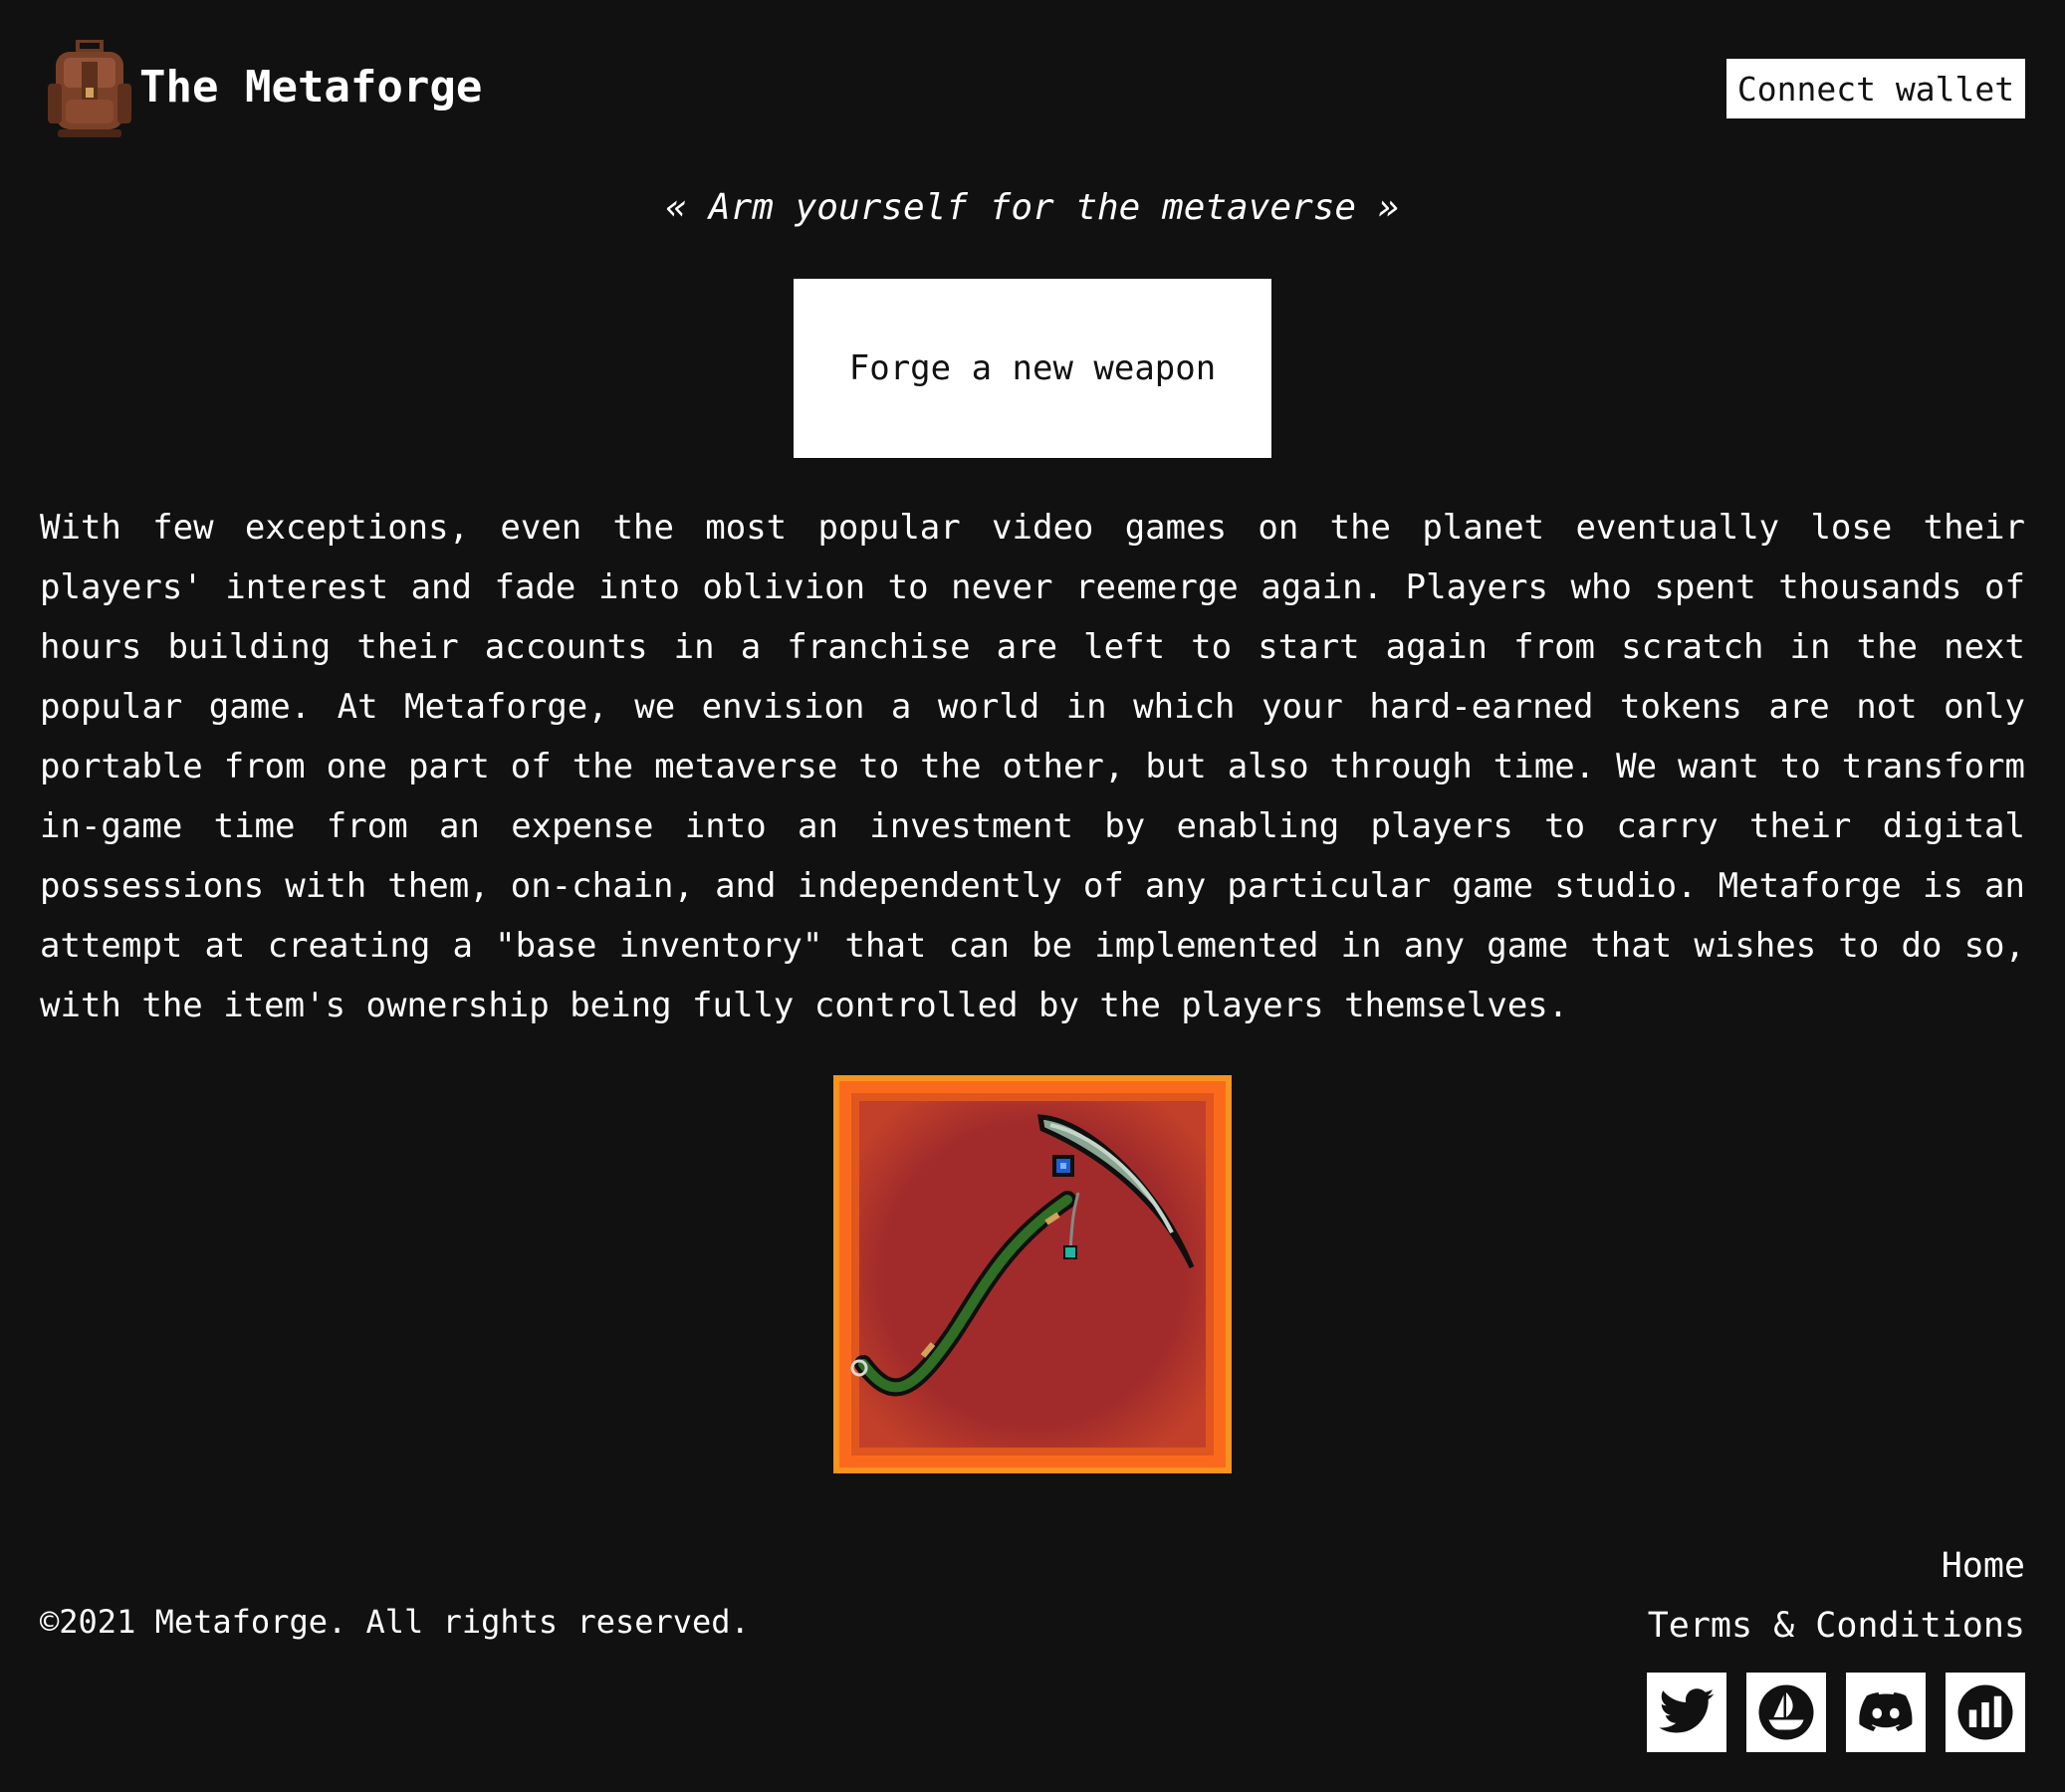 The width and height of the screenshot is (2065, 1792). What do you see at coordinates (1032, 90) in the screenshot?
I see `site-header: The Metaforge Connect wallet` at bounding box center [1032, 90].